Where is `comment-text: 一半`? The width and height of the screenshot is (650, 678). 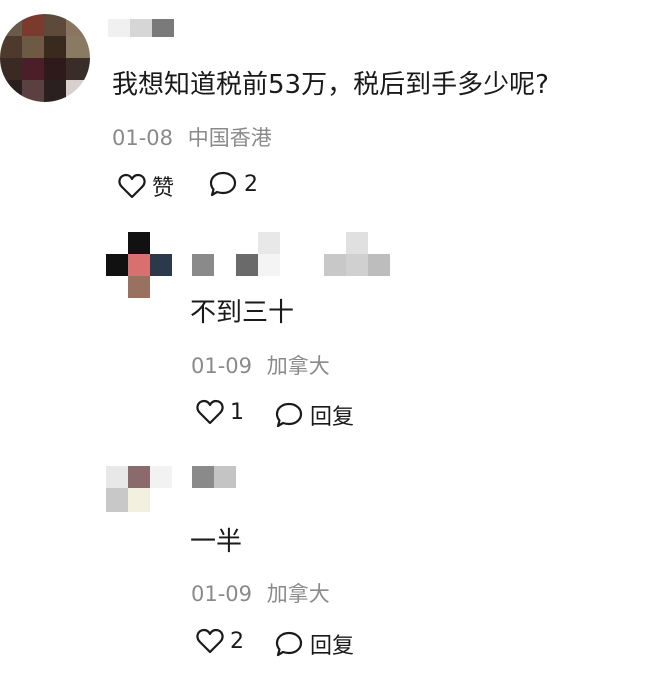
comment-text: 一半 is located at coordinates (216, 542).